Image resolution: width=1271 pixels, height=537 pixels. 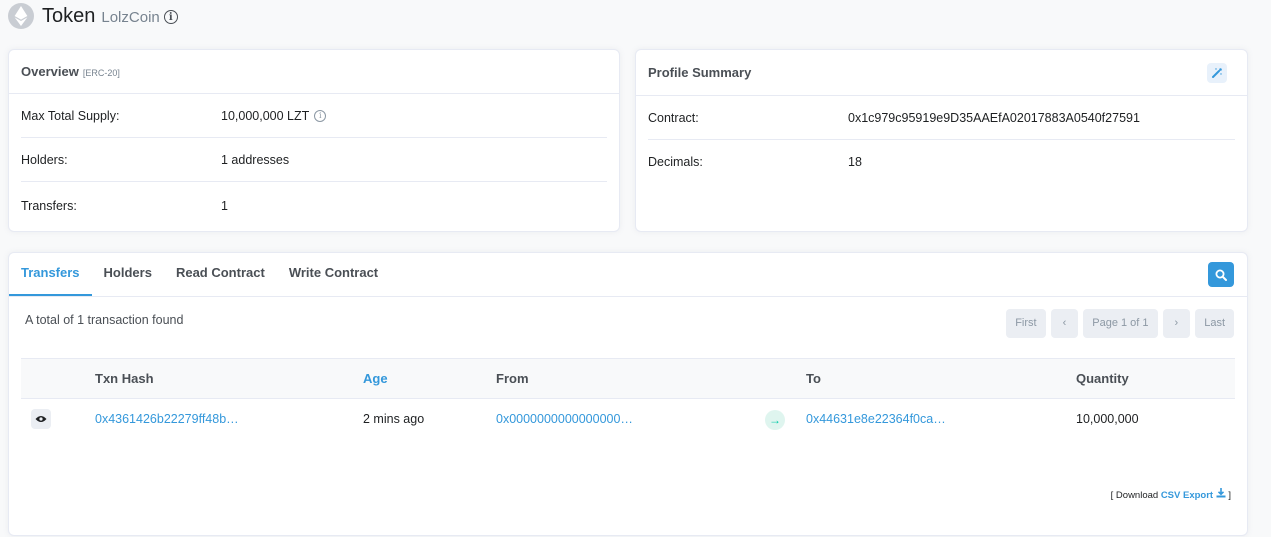 What do you see at coordinates (1064, 323) in the screenshot?
I see `prev-page-button: ‹` at bounding box center [1064, 323].